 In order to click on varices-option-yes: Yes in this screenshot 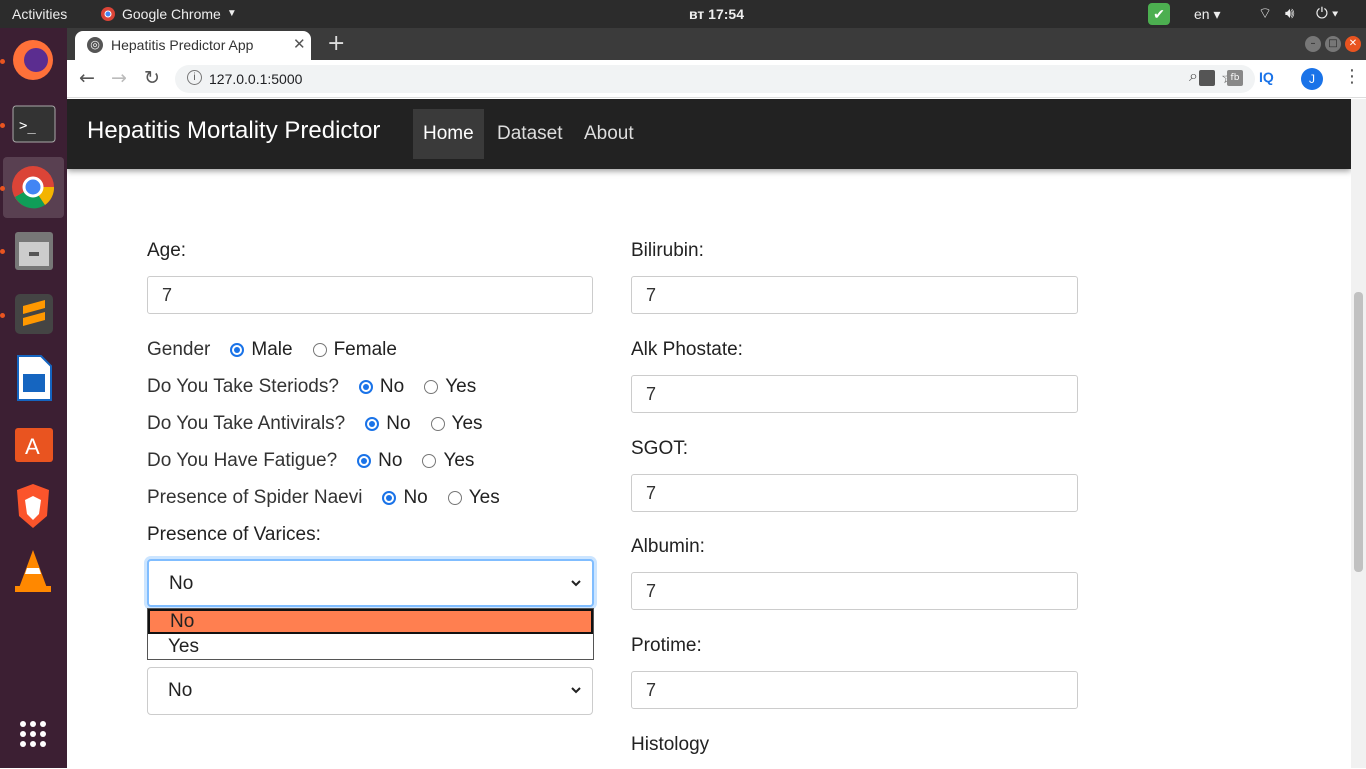, I will do `click(370, 646)`.